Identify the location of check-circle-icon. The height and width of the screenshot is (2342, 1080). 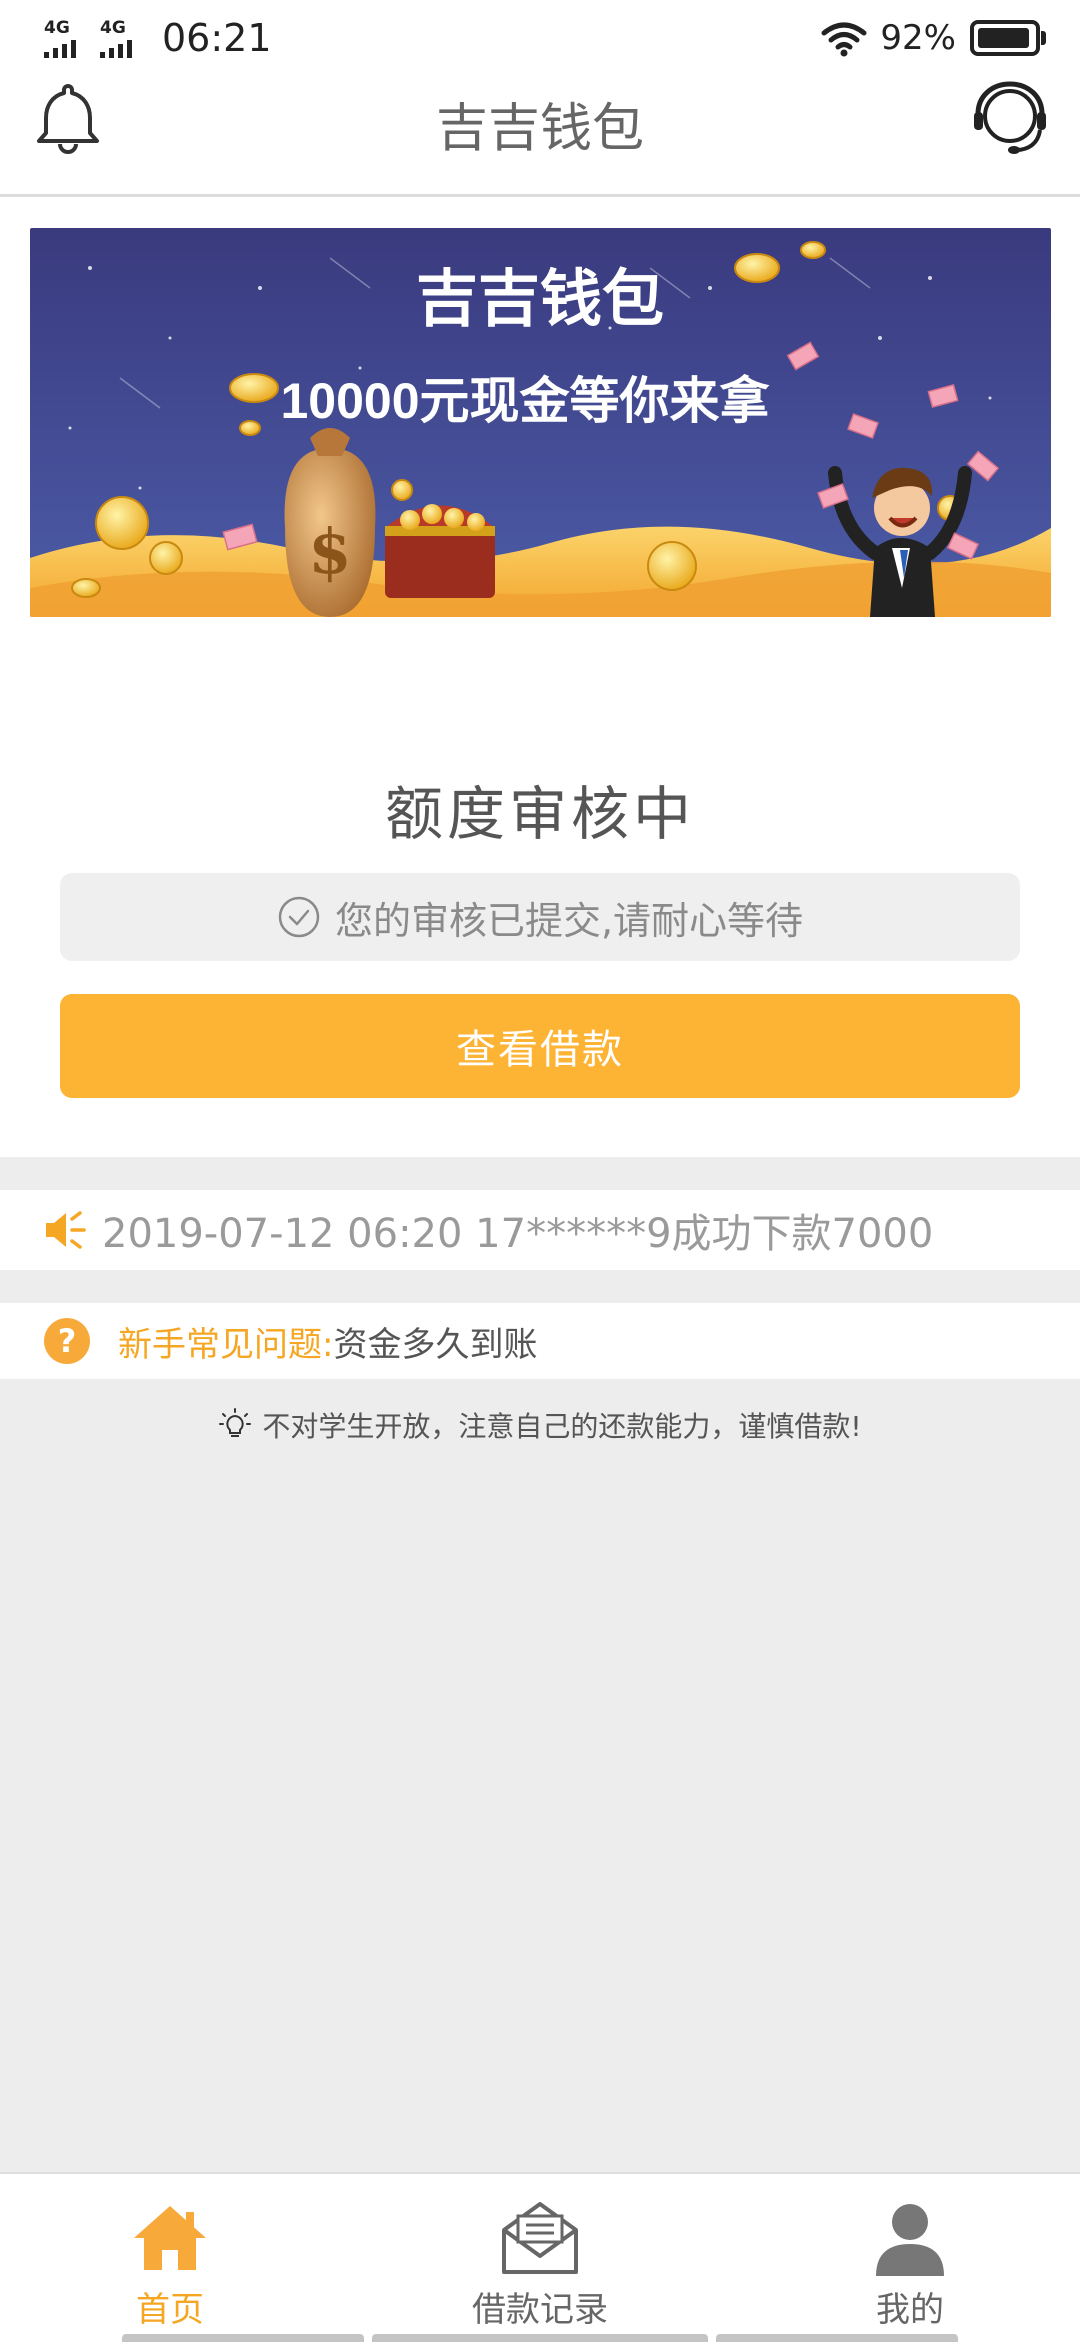
(299, 917).